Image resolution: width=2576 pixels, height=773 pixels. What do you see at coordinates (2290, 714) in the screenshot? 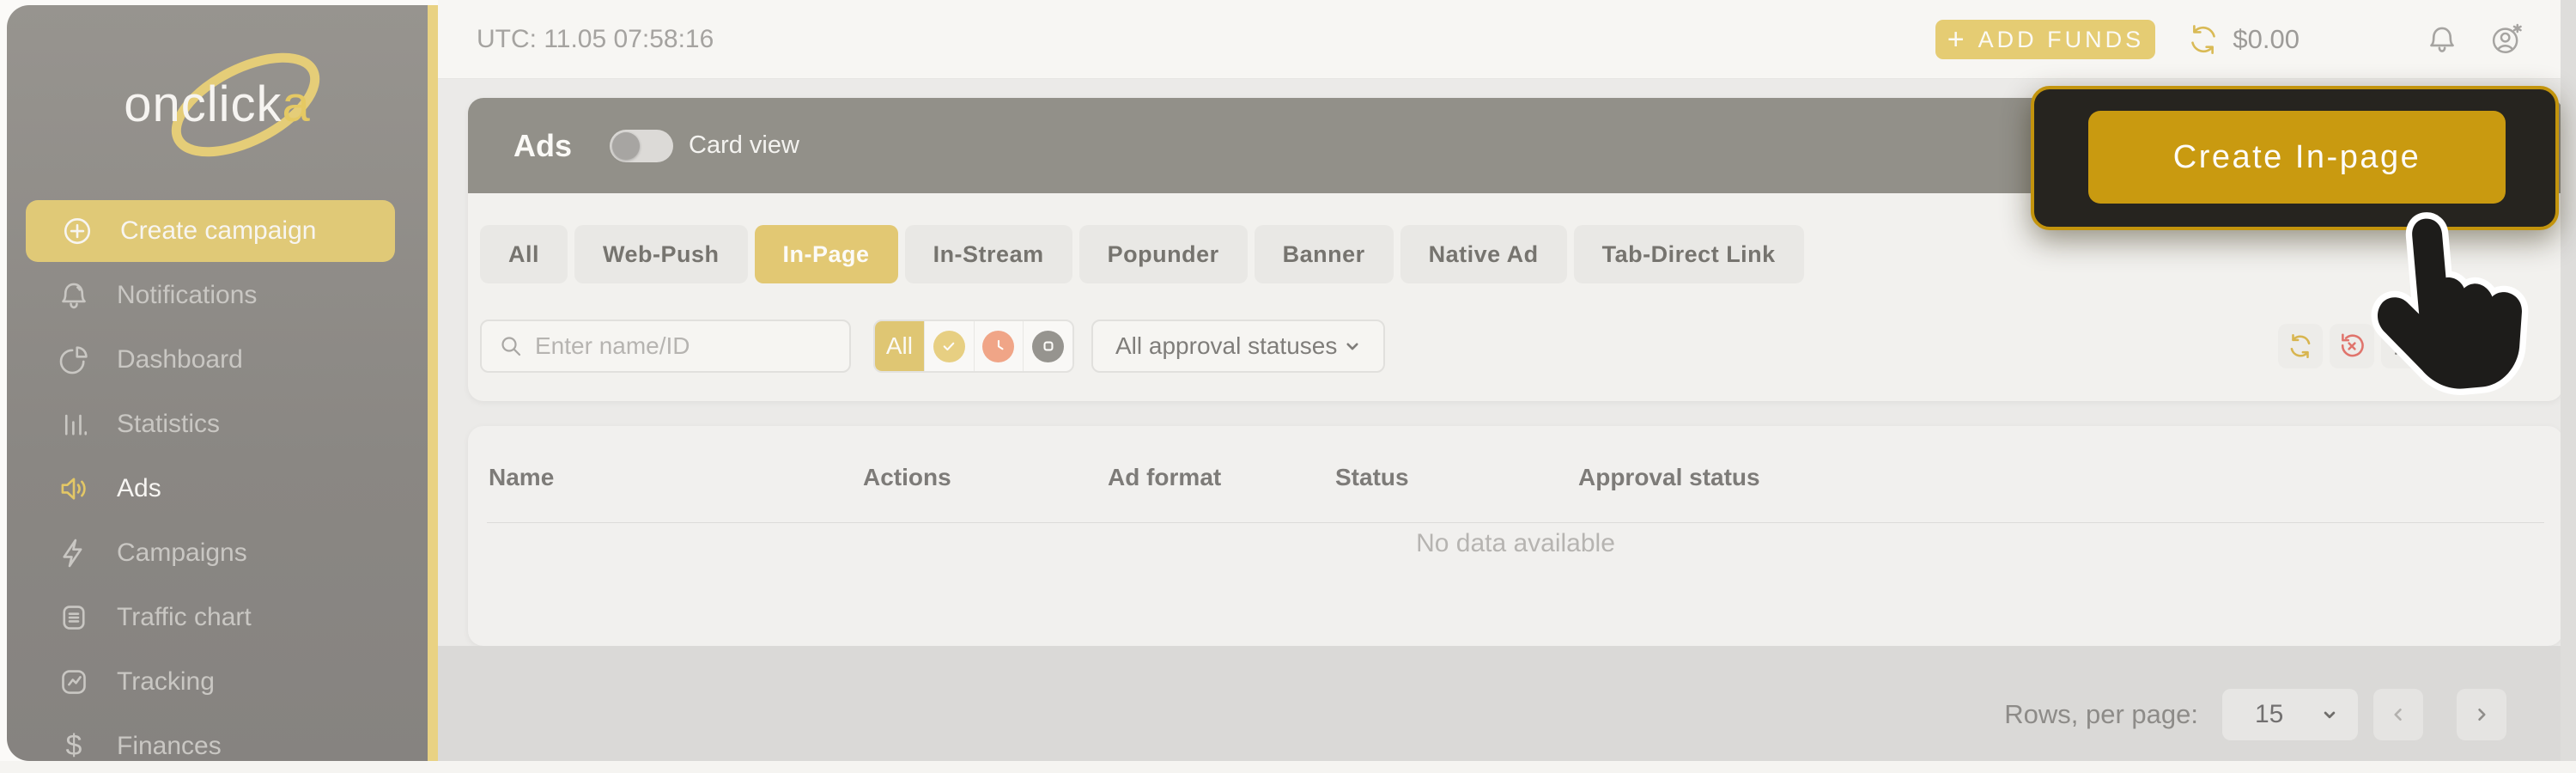
I see `rows-per-page-select: 15` at bounding box center [2290, 714].